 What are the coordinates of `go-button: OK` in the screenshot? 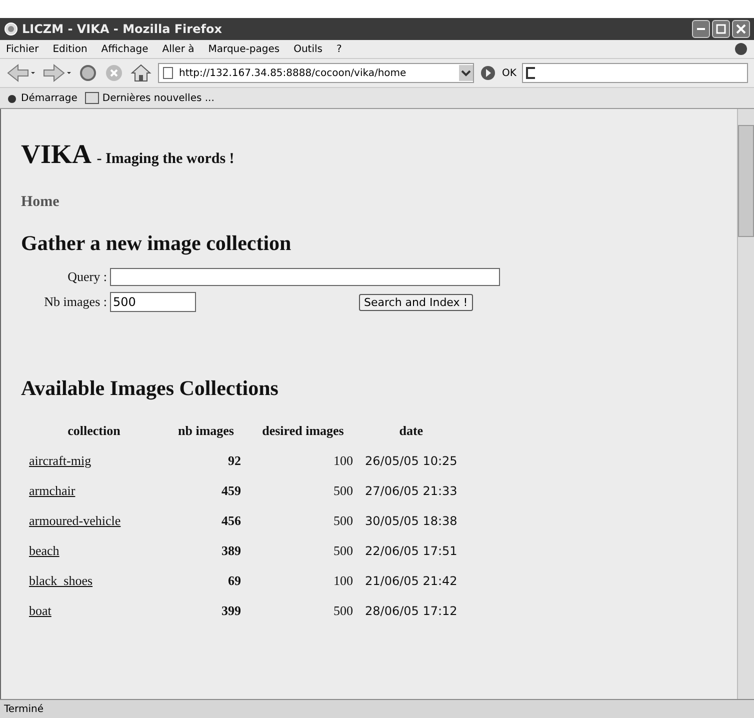 It's located at (509, 73).